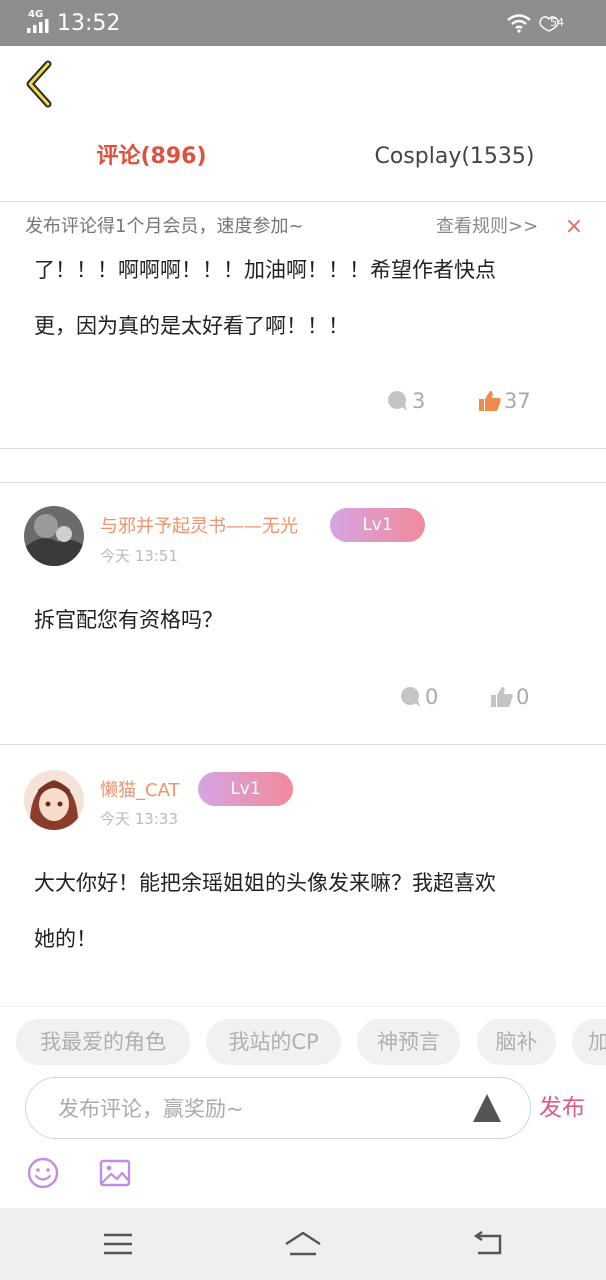 The width and height of the screenshot is (606, 1280). I want to click on reply-button: 3, so click(405, 401).